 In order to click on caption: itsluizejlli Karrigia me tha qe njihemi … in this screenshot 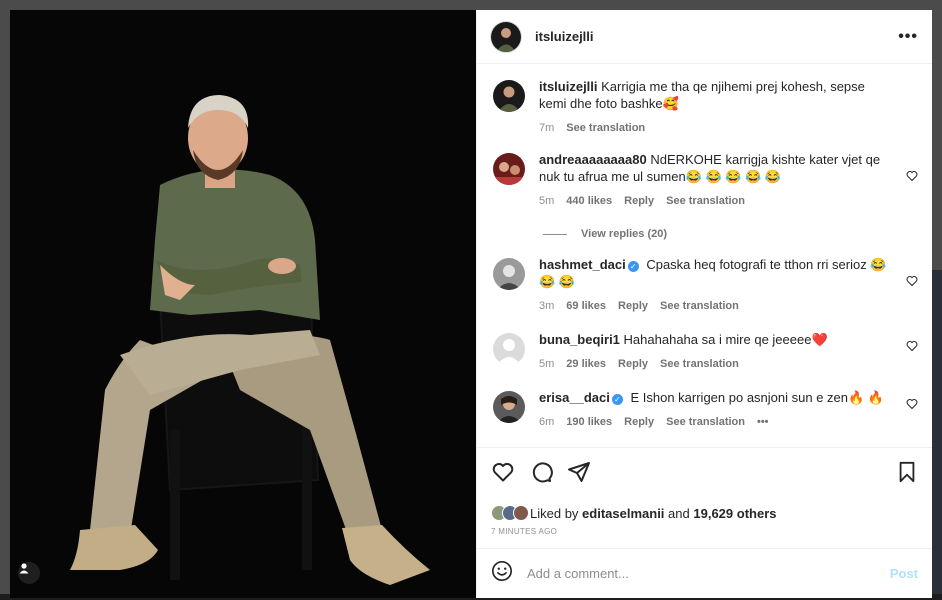, I will do `click(705, 107)`.